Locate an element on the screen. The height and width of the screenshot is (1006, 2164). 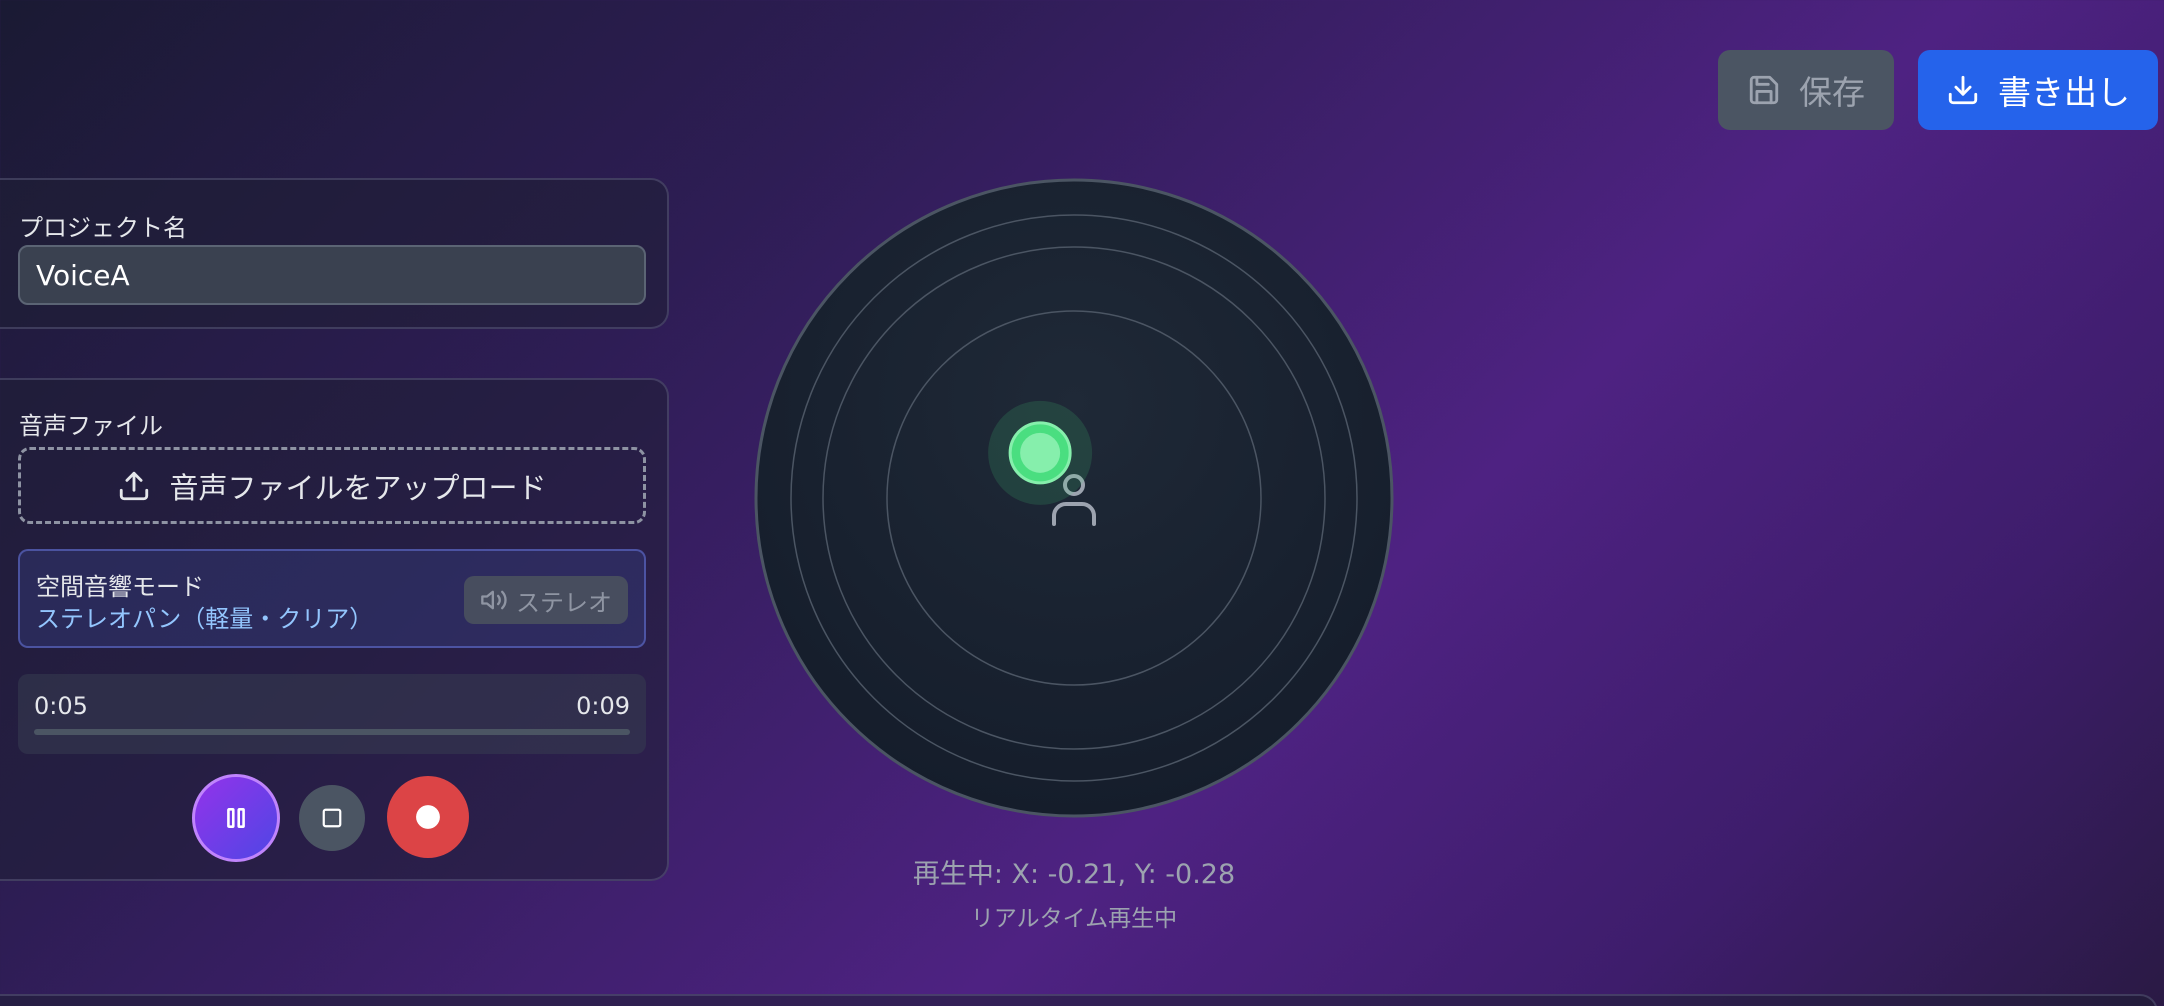
playback-status: リアルタイム再生中 is located at coordinates (1074, 919).